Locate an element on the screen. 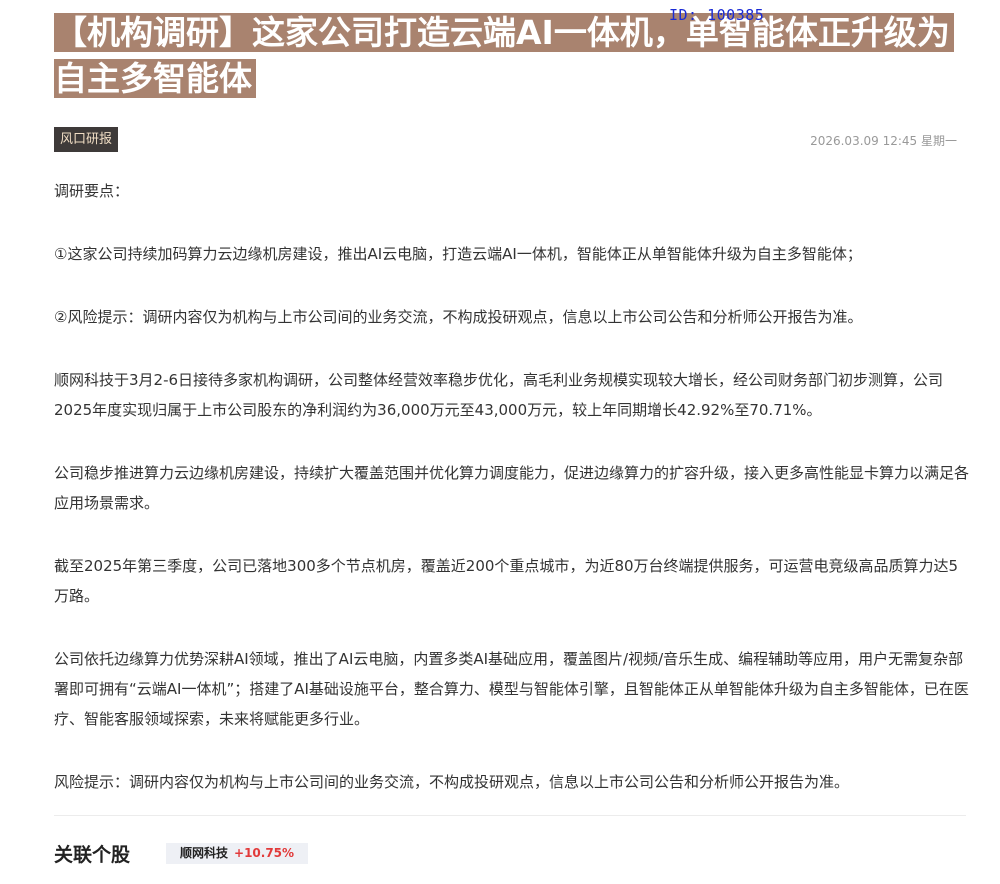 Image resolution: width=1000 pixels, height=884 pixels. article-title: 【机构调研】这家公司打造云端AI一体机，单智能体正升级为自主多智能体 is located at coordinates (514, 56).